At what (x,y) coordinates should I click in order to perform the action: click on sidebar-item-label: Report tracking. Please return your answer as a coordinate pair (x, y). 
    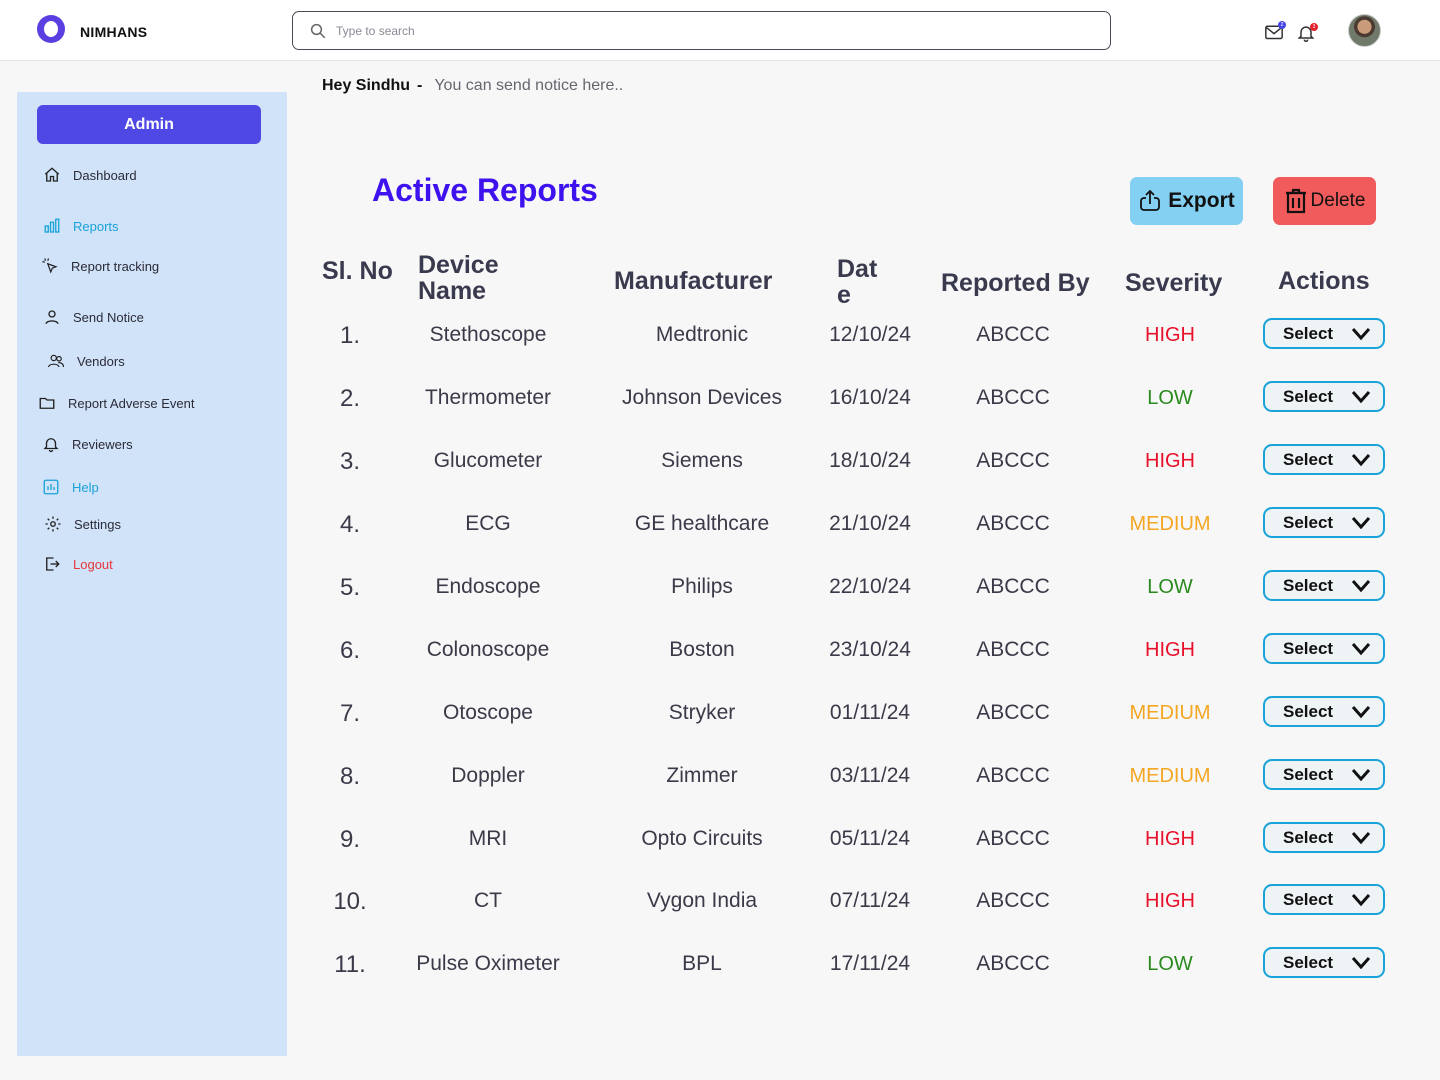
    Looking at the image, I should click on (115, 266).